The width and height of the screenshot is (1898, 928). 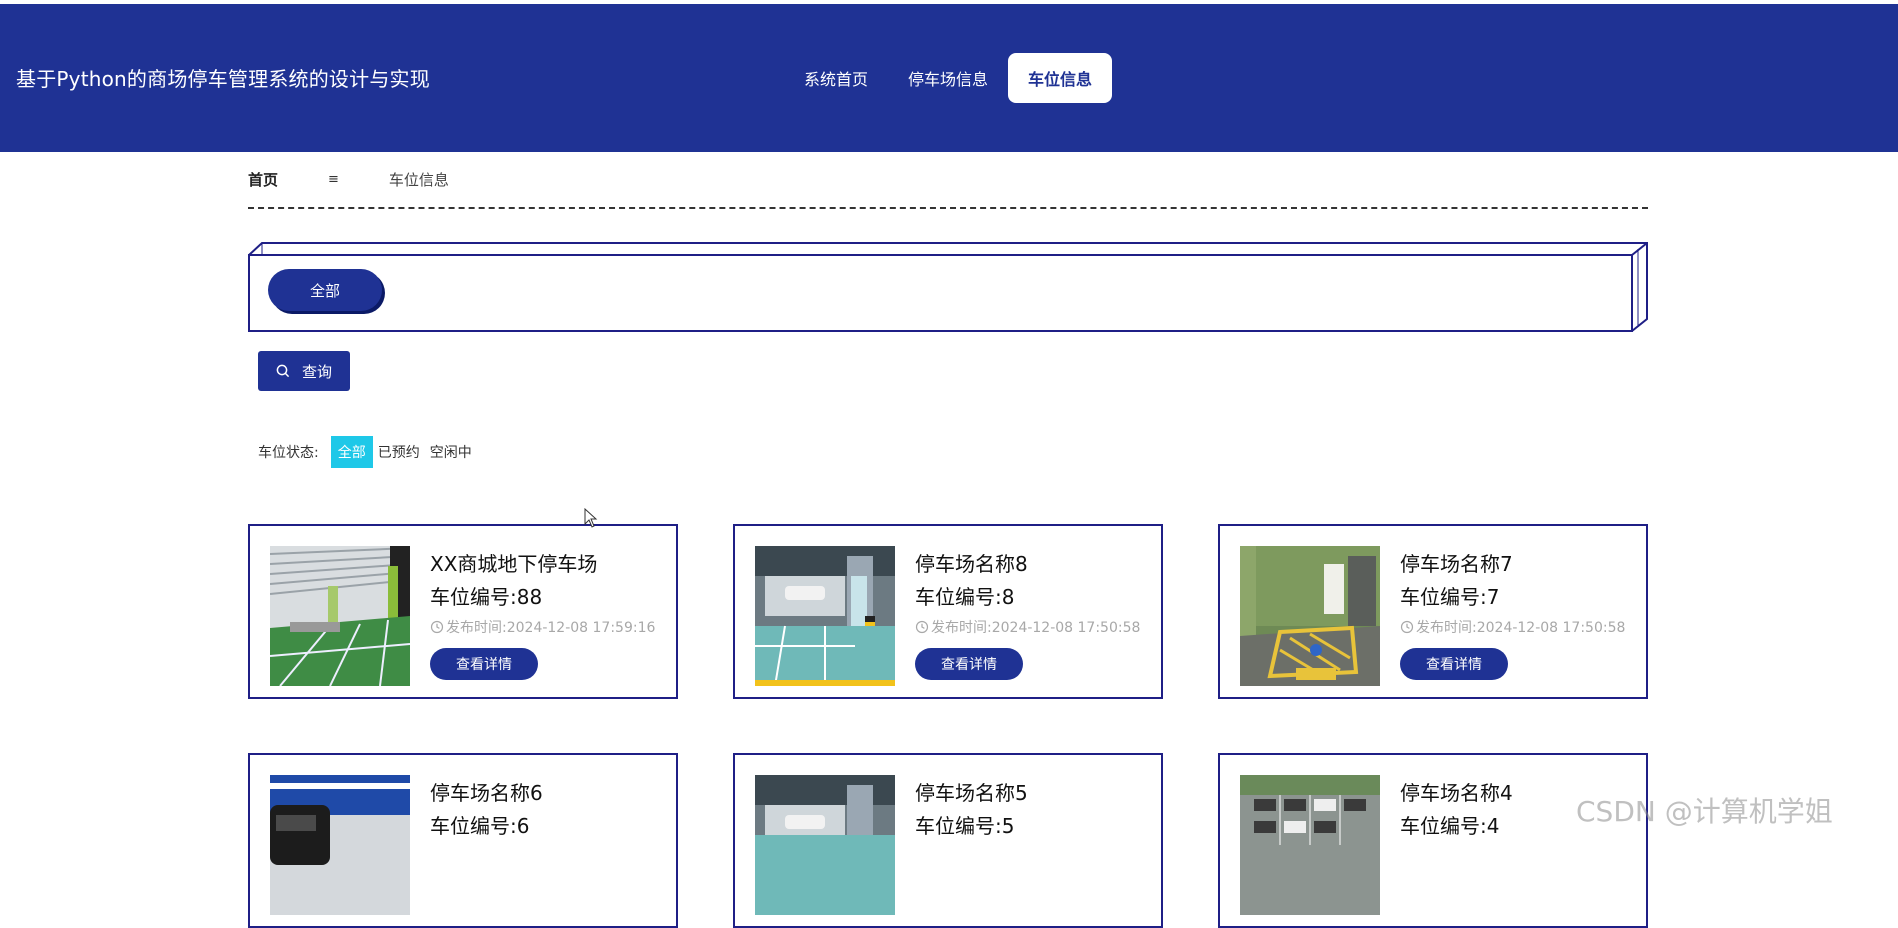 I want to click on card-publish-time: 发布时间:2024-12-08 17:59:16, so click(x=542, y=627).